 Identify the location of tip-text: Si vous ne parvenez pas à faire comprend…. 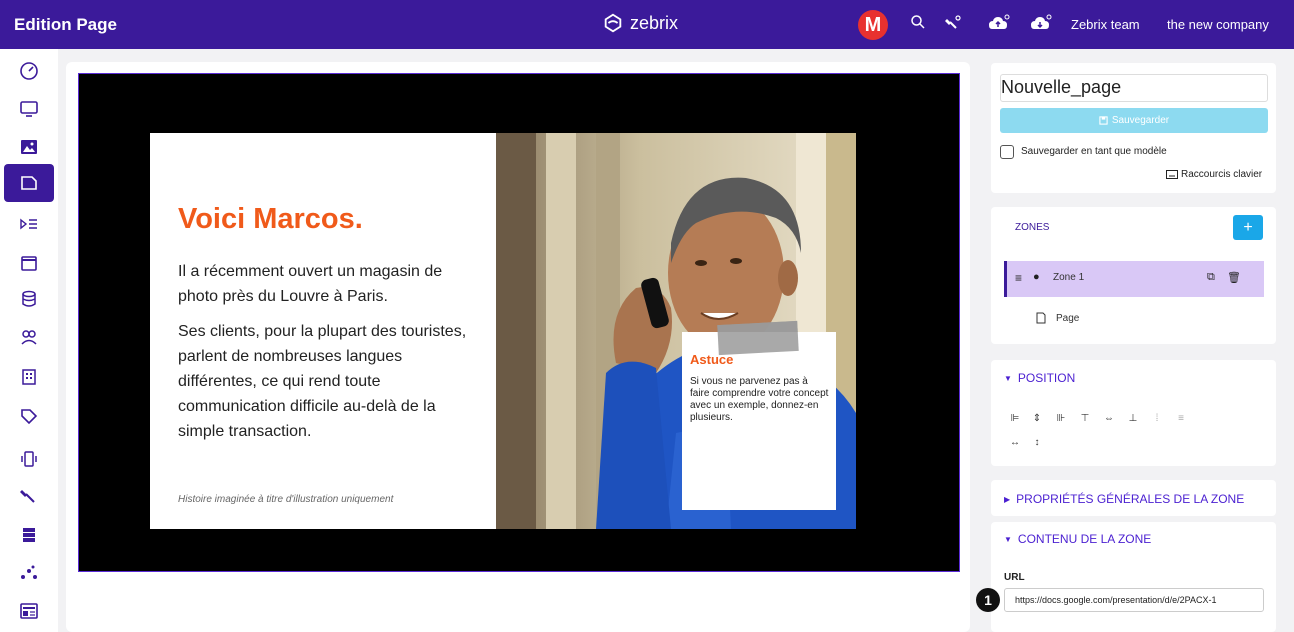
(759, 399).